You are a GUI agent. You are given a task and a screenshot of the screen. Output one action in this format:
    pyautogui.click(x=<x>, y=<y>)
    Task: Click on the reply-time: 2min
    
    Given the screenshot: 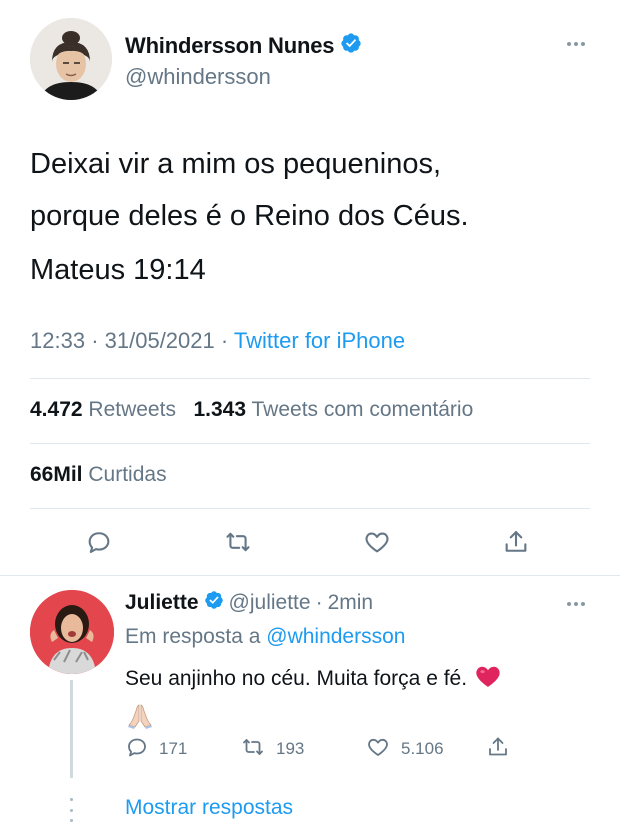 What is the action you would take?
    pyautogui.click(x=350, y=602)
    